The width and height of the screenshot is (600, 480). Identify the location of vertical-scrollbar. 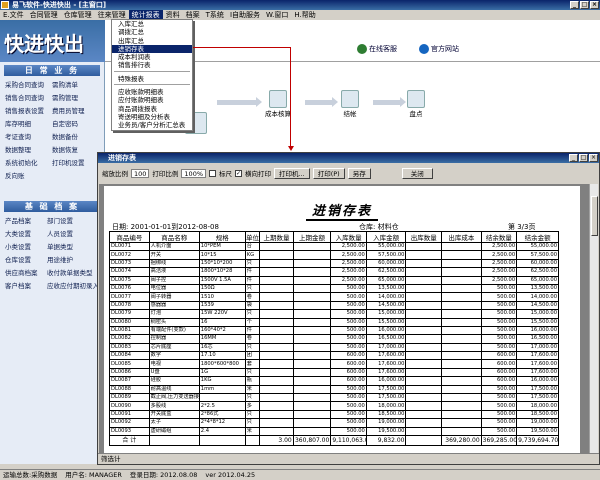
(593, 318).